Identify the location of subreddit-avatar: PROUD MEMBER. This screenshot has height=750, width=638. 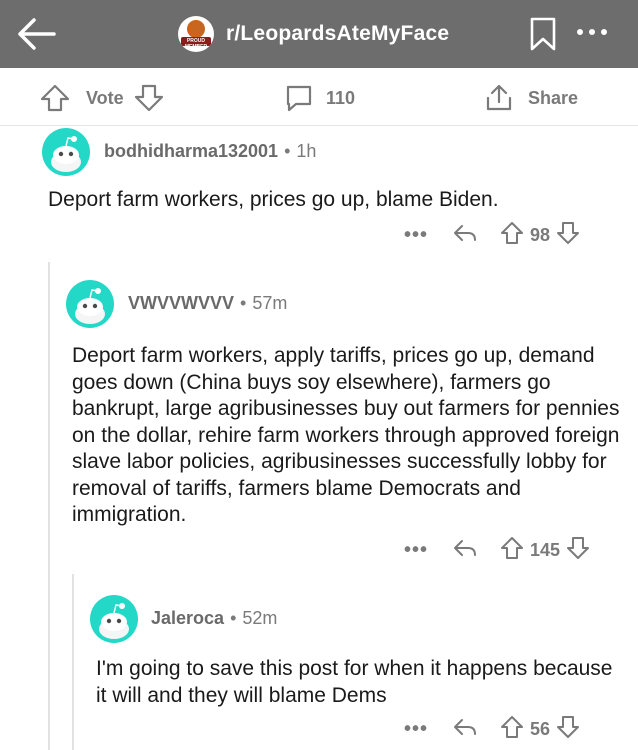
(196, 34).